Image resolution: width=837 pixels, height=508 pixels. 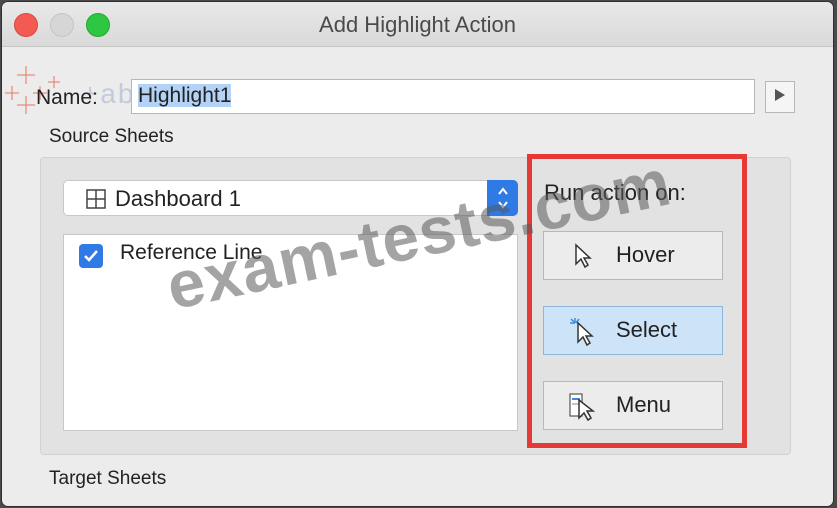 I want to click on hover-label: Hover, so click(x=645, y=254).